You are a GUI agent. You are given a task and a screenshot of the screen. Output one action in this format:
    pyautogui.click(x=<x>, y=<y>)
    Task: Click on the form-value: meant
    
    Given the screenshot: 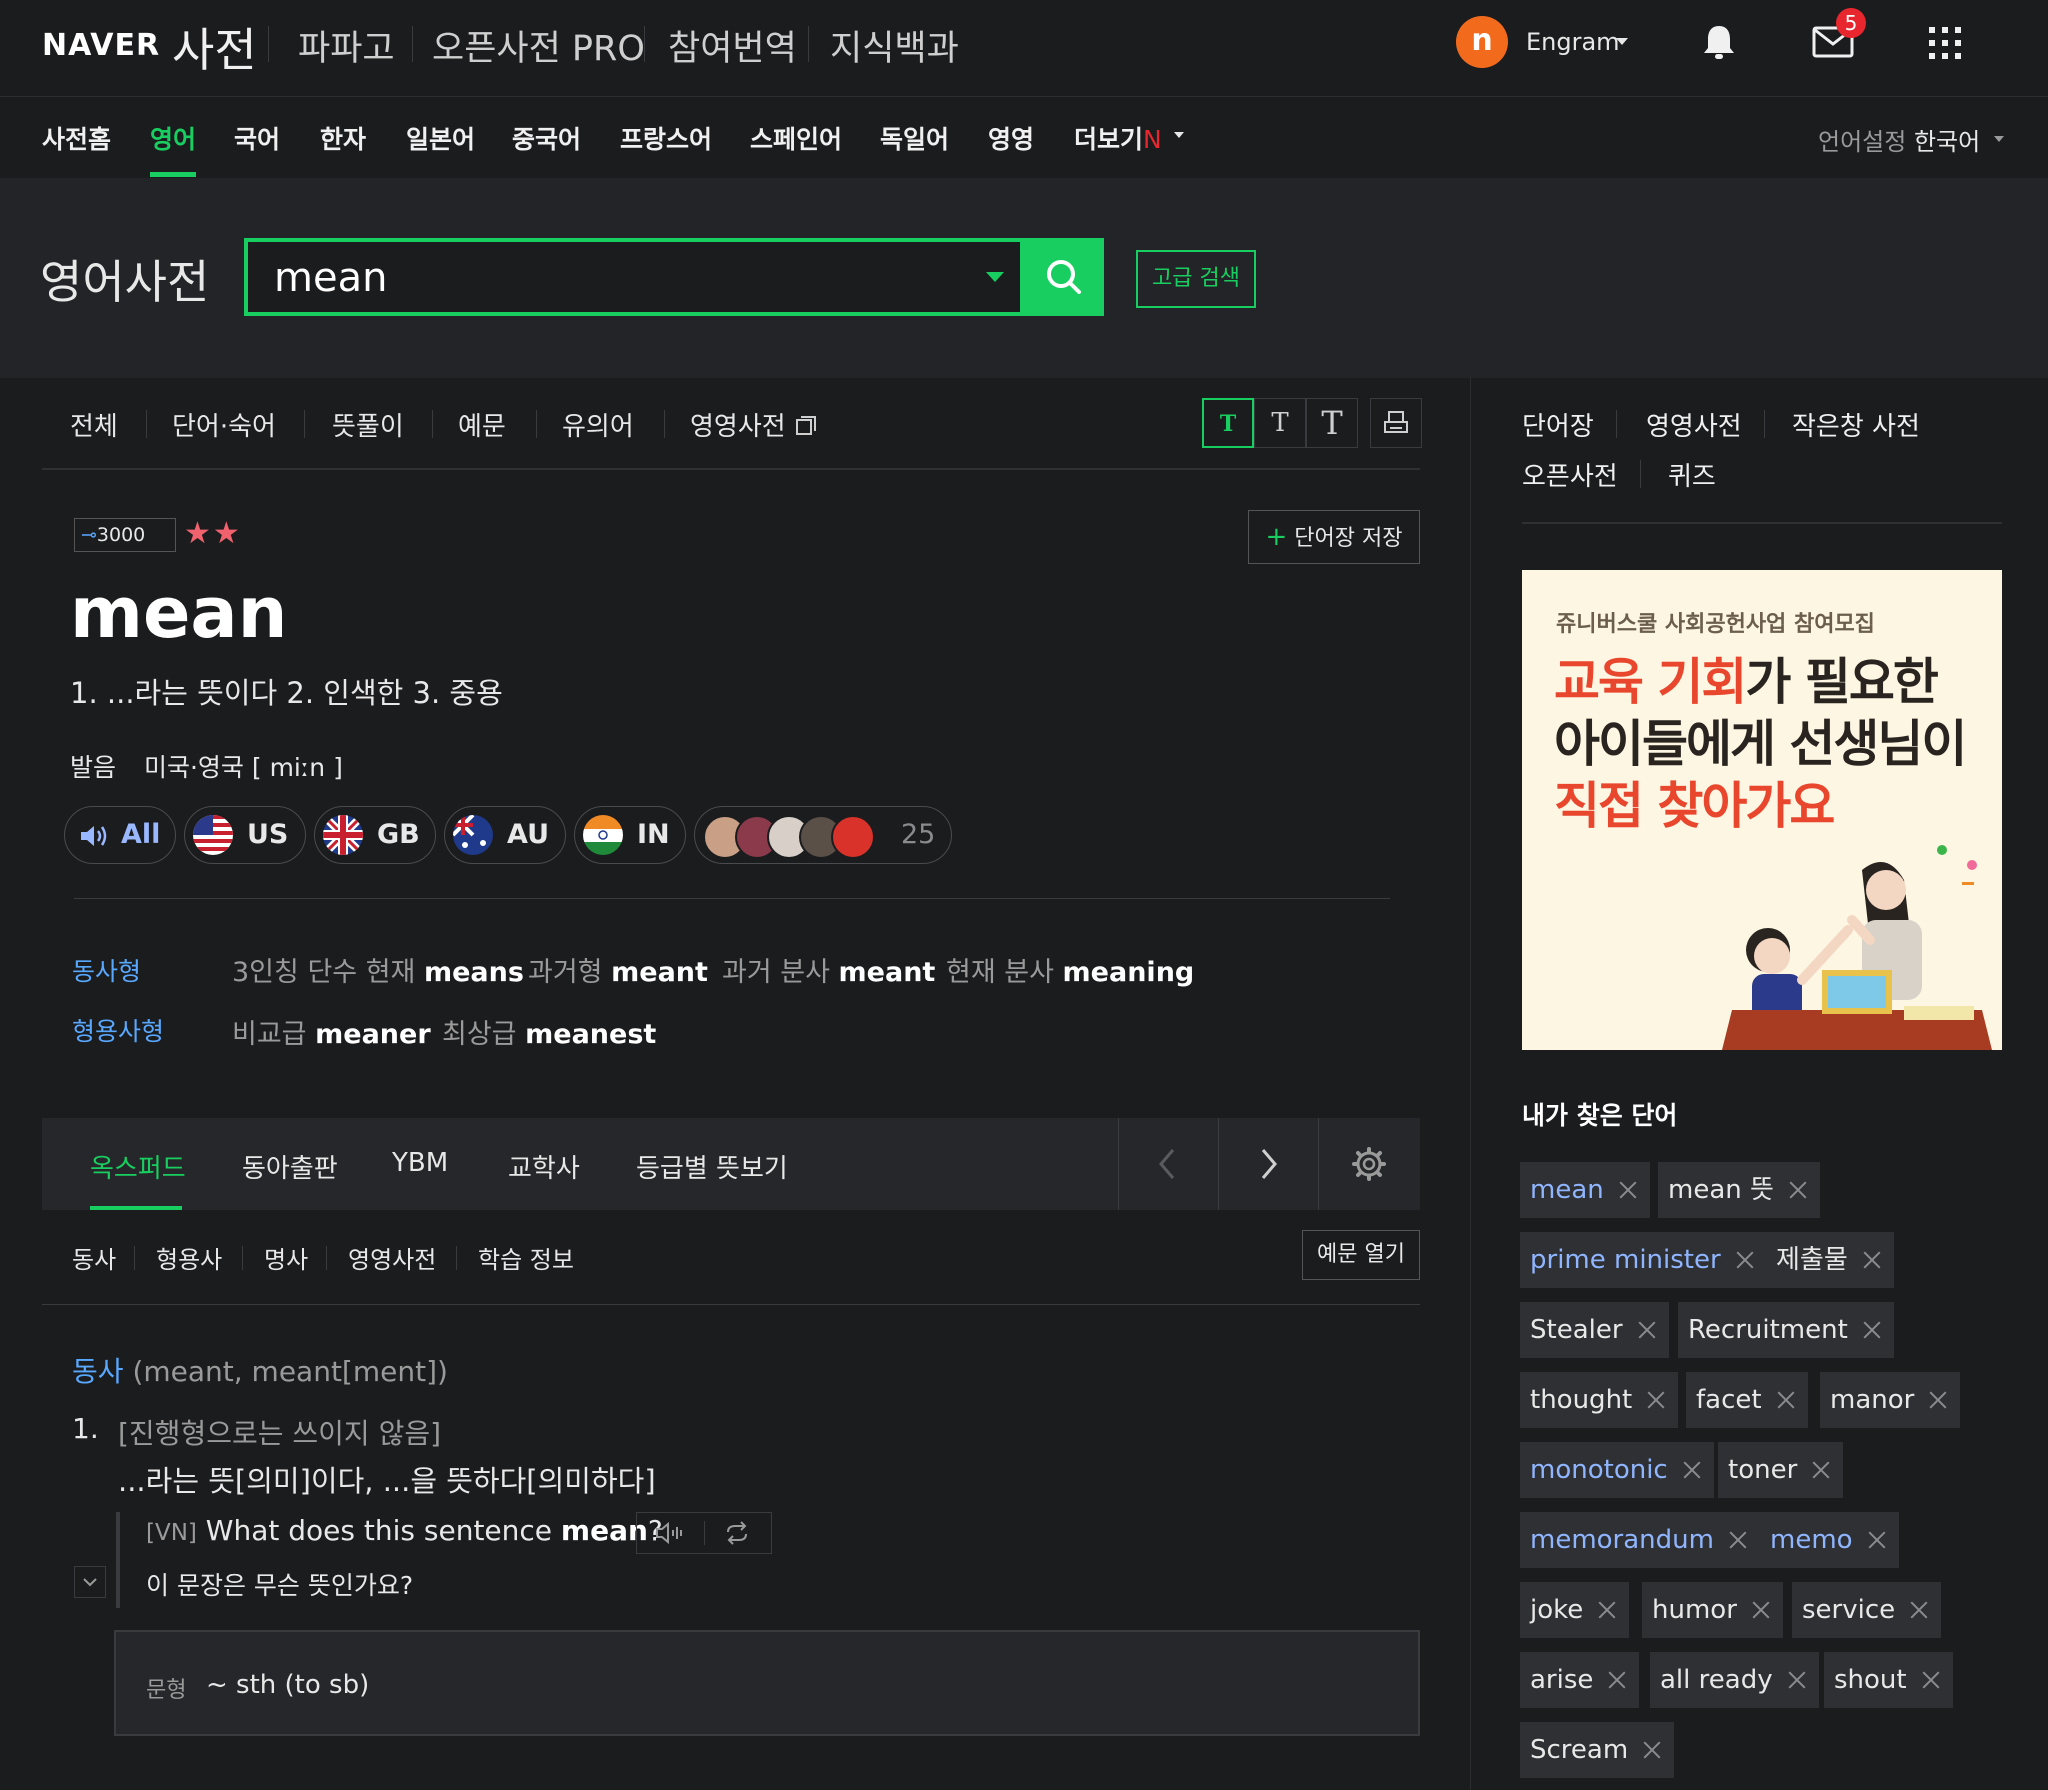 What is the action you would take?
    pyautogui.click(x=659, y=972)
    